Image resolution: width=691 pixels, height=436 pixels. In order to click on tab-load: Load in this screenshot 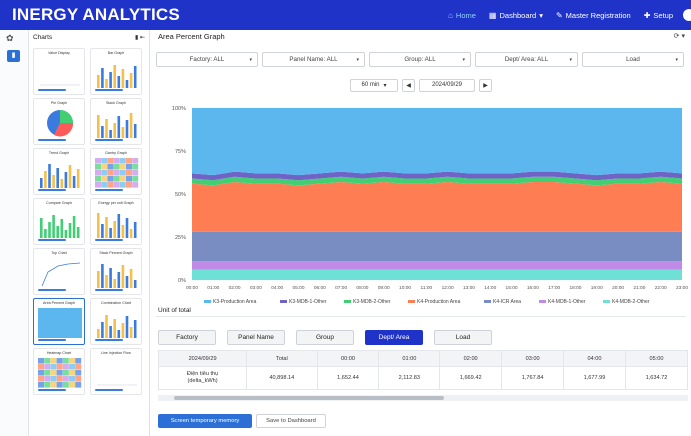, I will do `click(463, 337)`.